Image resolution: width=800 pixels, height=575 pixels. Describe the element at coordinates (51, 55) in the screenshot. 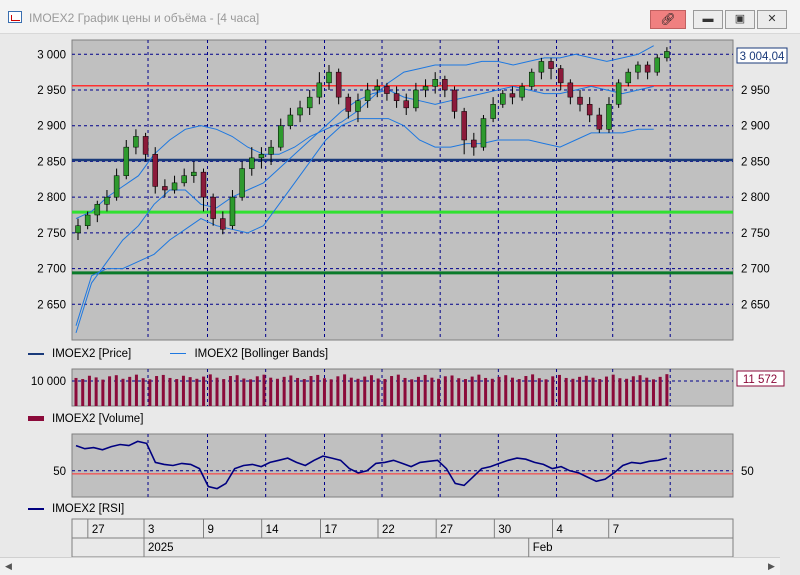

I see `price-ytick-left: 3 000` at that location.